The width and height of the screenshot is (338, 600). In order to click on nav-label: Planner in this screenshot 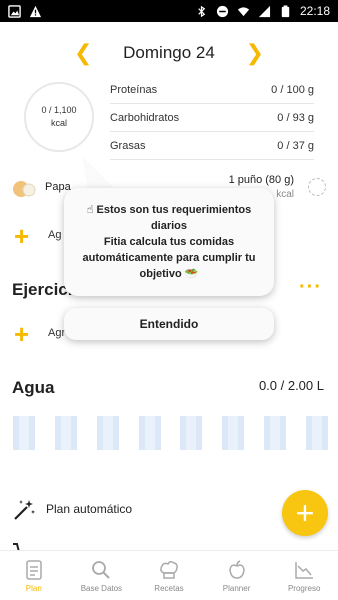, I will do `click(236, 588)`.